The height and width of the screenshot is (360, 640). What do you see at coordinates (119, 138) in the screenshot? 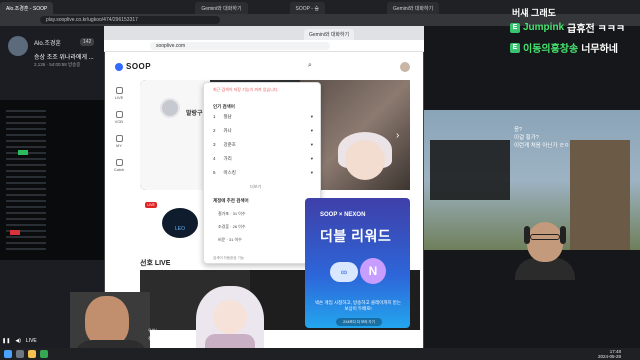
I see `my-icon` at bounding box center [119, 138].